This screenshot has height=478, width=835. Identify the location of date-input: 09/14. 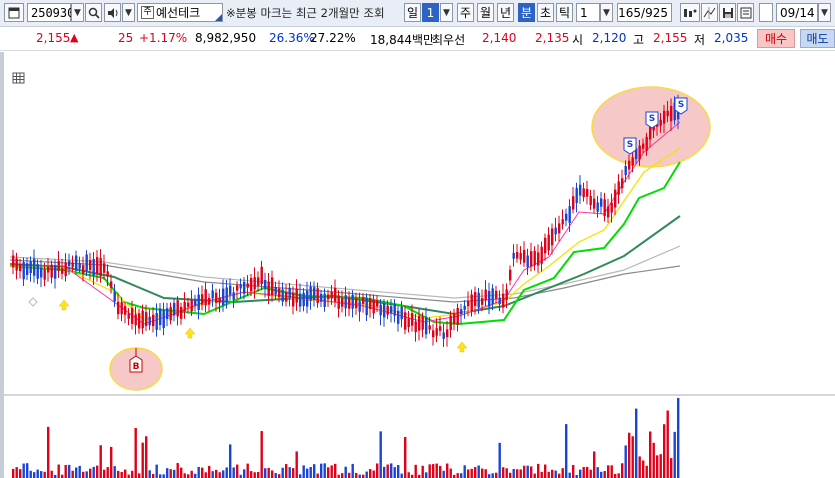
(797, 12).